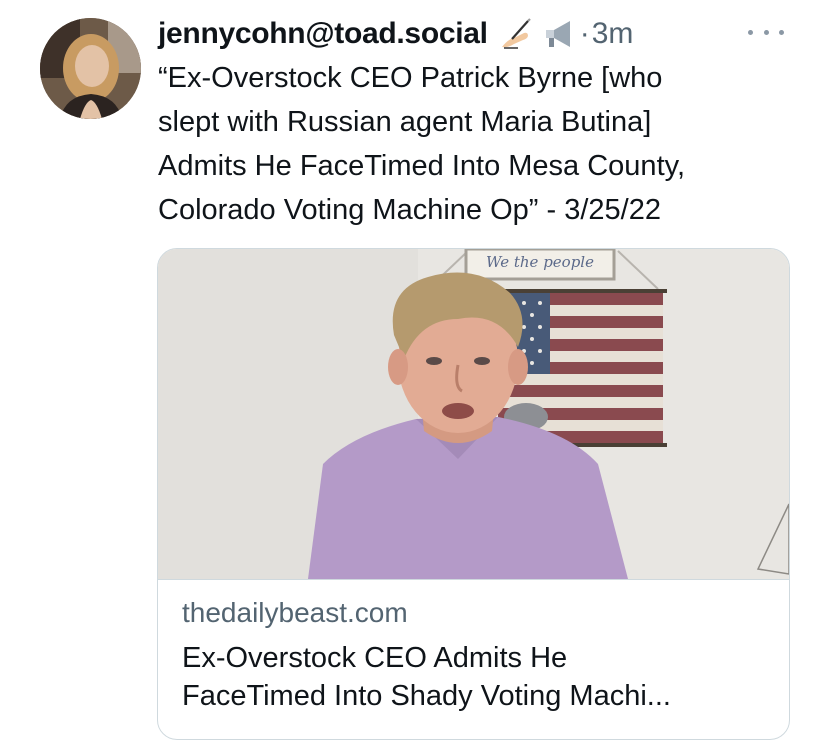 This screenshot has width=828, height=740. I want to click on user-handle: jennycohn@toad.social, so click(323, 34).